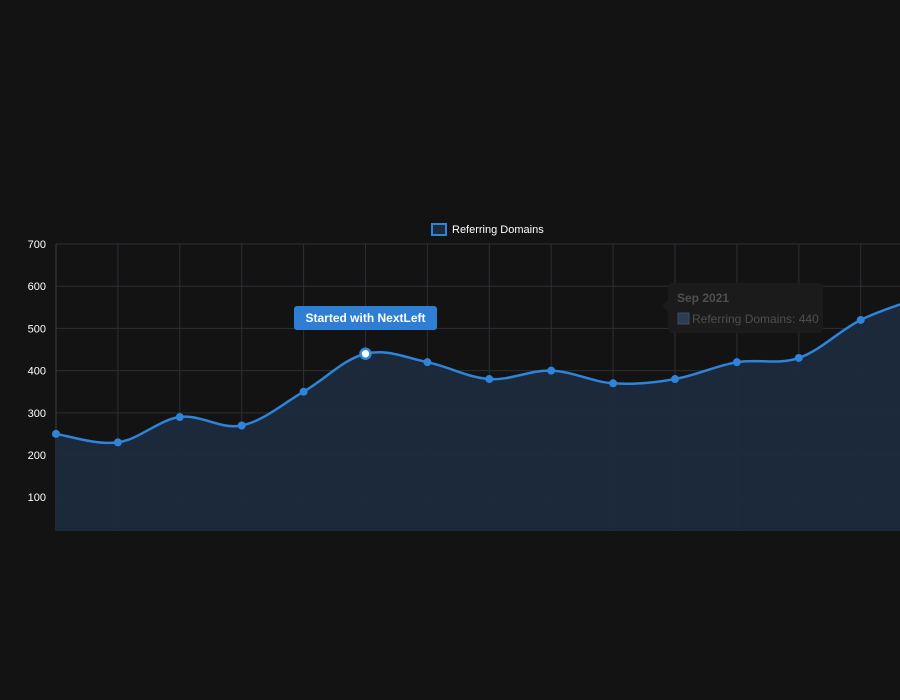 This screenshot has width=900, height=700. I want to click on annotation: Started with NextLeft, so click(365, 318).